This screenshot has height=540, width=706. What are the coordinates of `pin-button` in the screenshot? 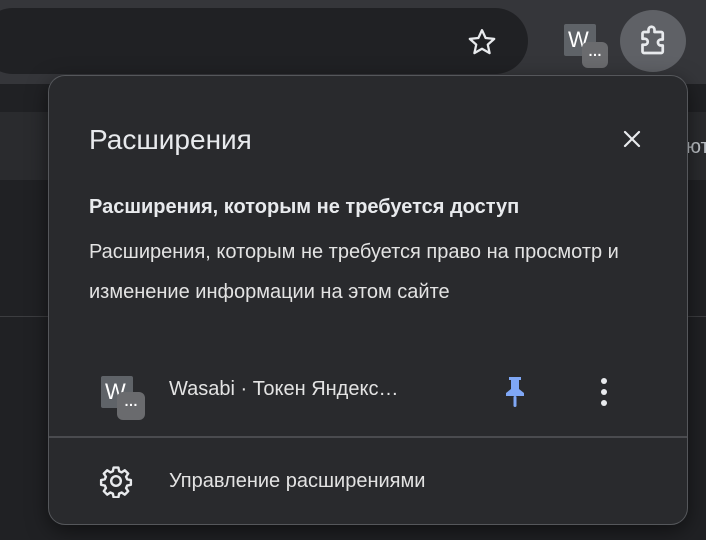 It's located at (515, 392).